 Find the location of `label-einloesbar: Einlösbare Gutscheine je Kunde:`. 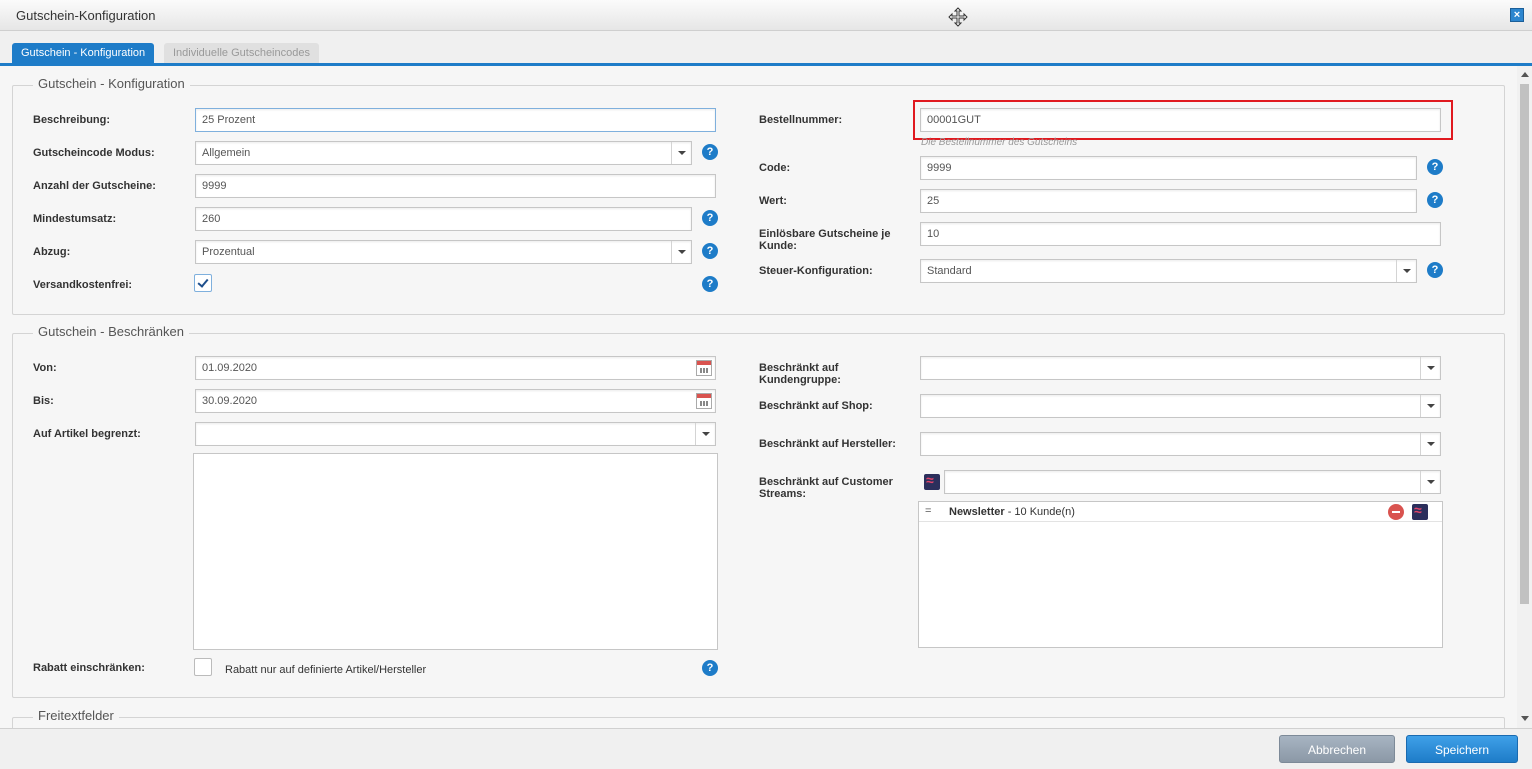

label-einloesbar: Einlösbare Gutscheine je Kunde: is located at coordinates (824, 240).